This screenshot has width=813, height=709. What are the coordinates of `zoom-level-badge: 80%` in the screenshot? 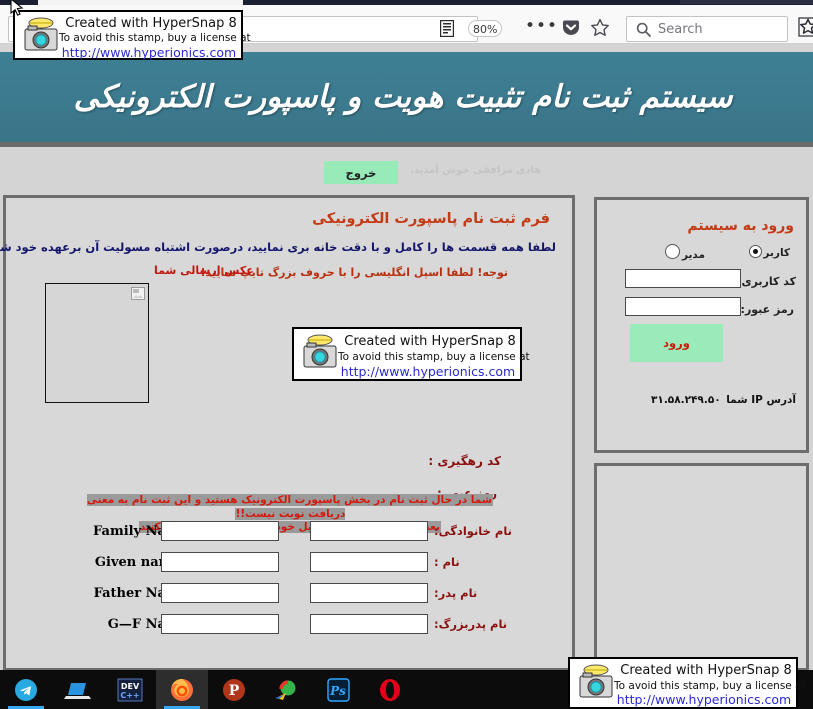 It's located at (485, 28).